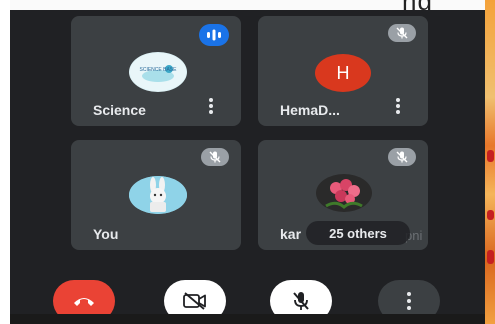 The image size is (495, 324). I want to click on avatar: SCIENCE BASE, so click(158, 72).